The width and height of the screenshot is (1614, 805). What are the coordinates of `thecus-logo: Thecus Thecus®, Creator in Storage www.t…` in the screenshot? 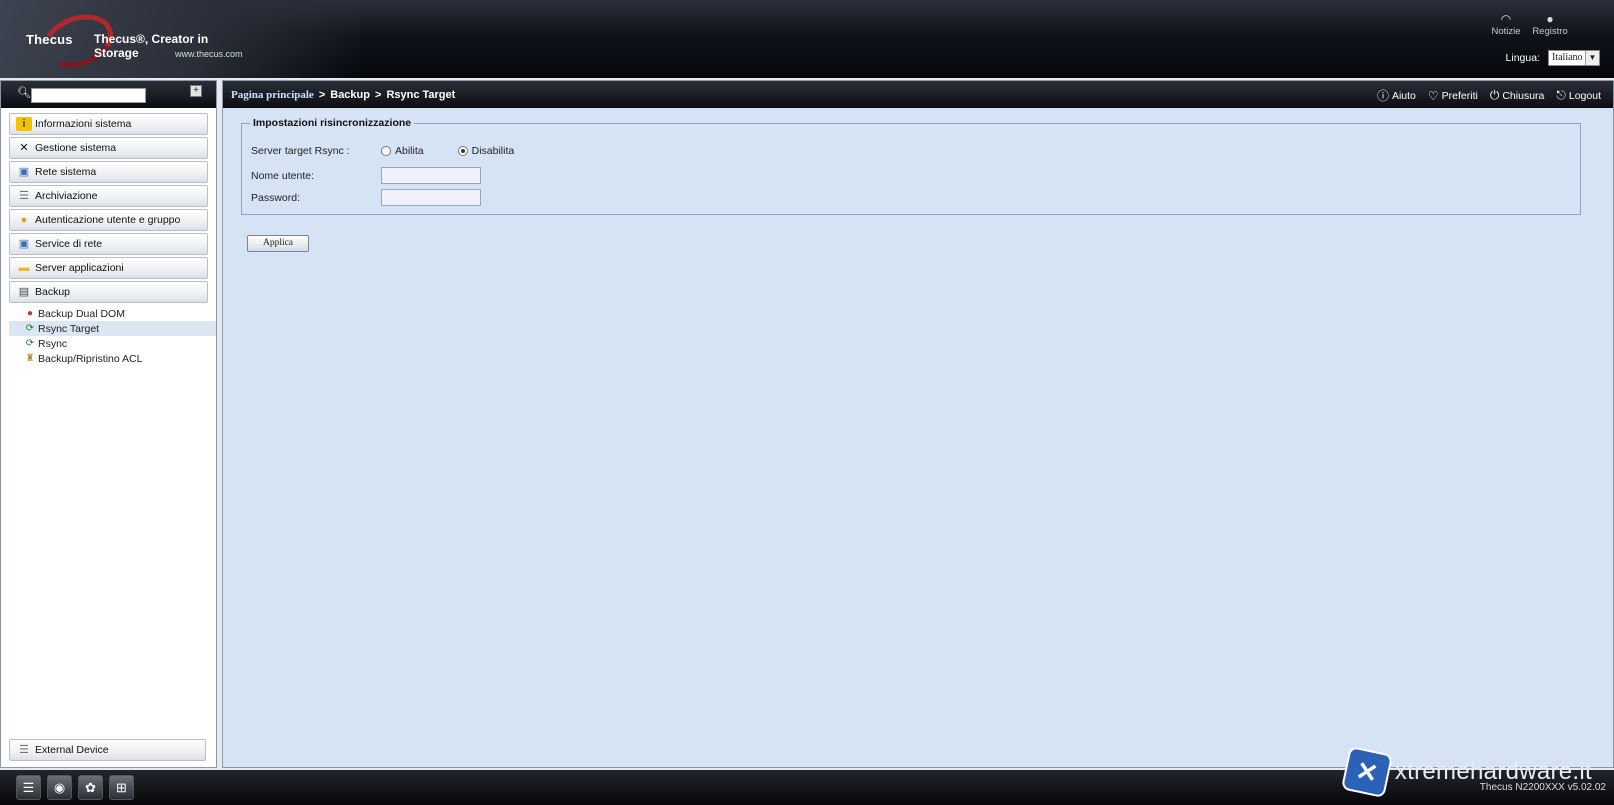 It's located at (137, 41).